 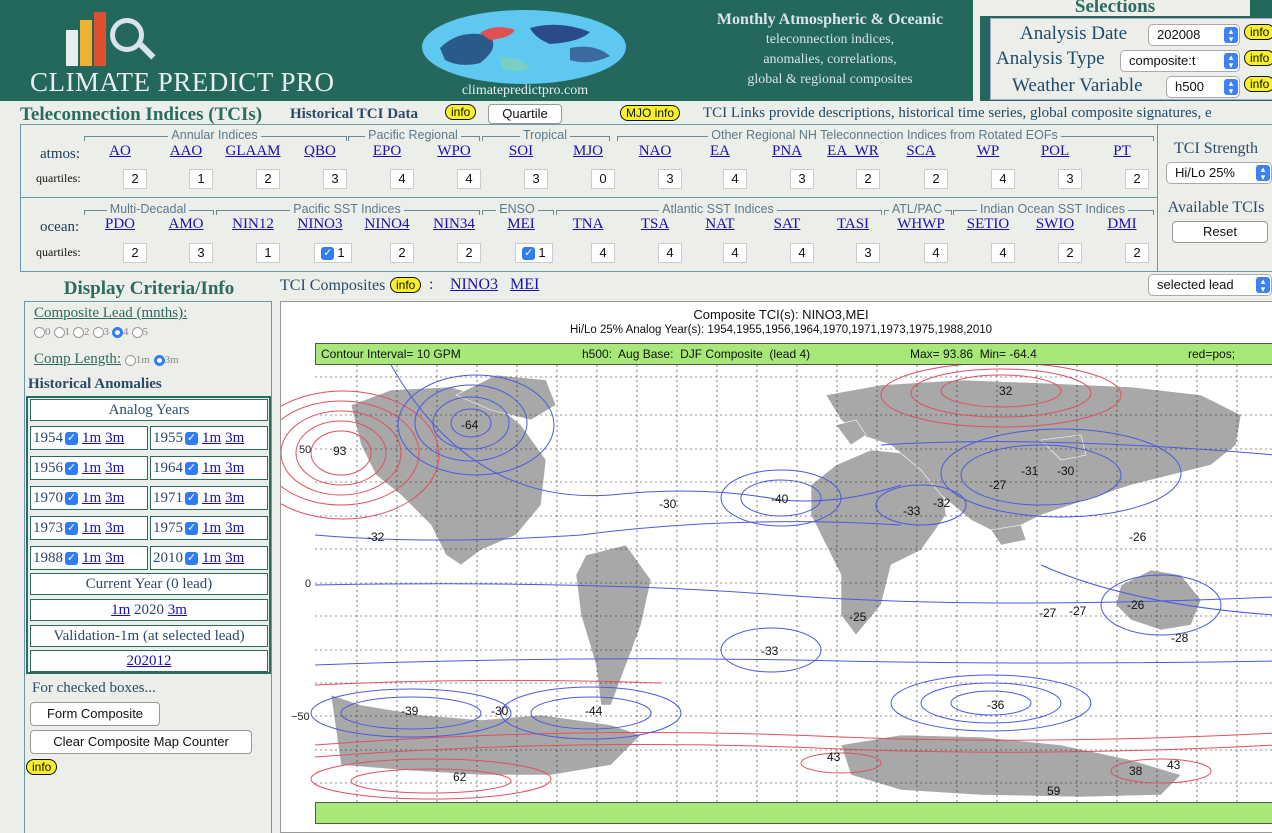 I want to click on ocean-quartile-mei: ✓ 1, so click(x=534, y=253).